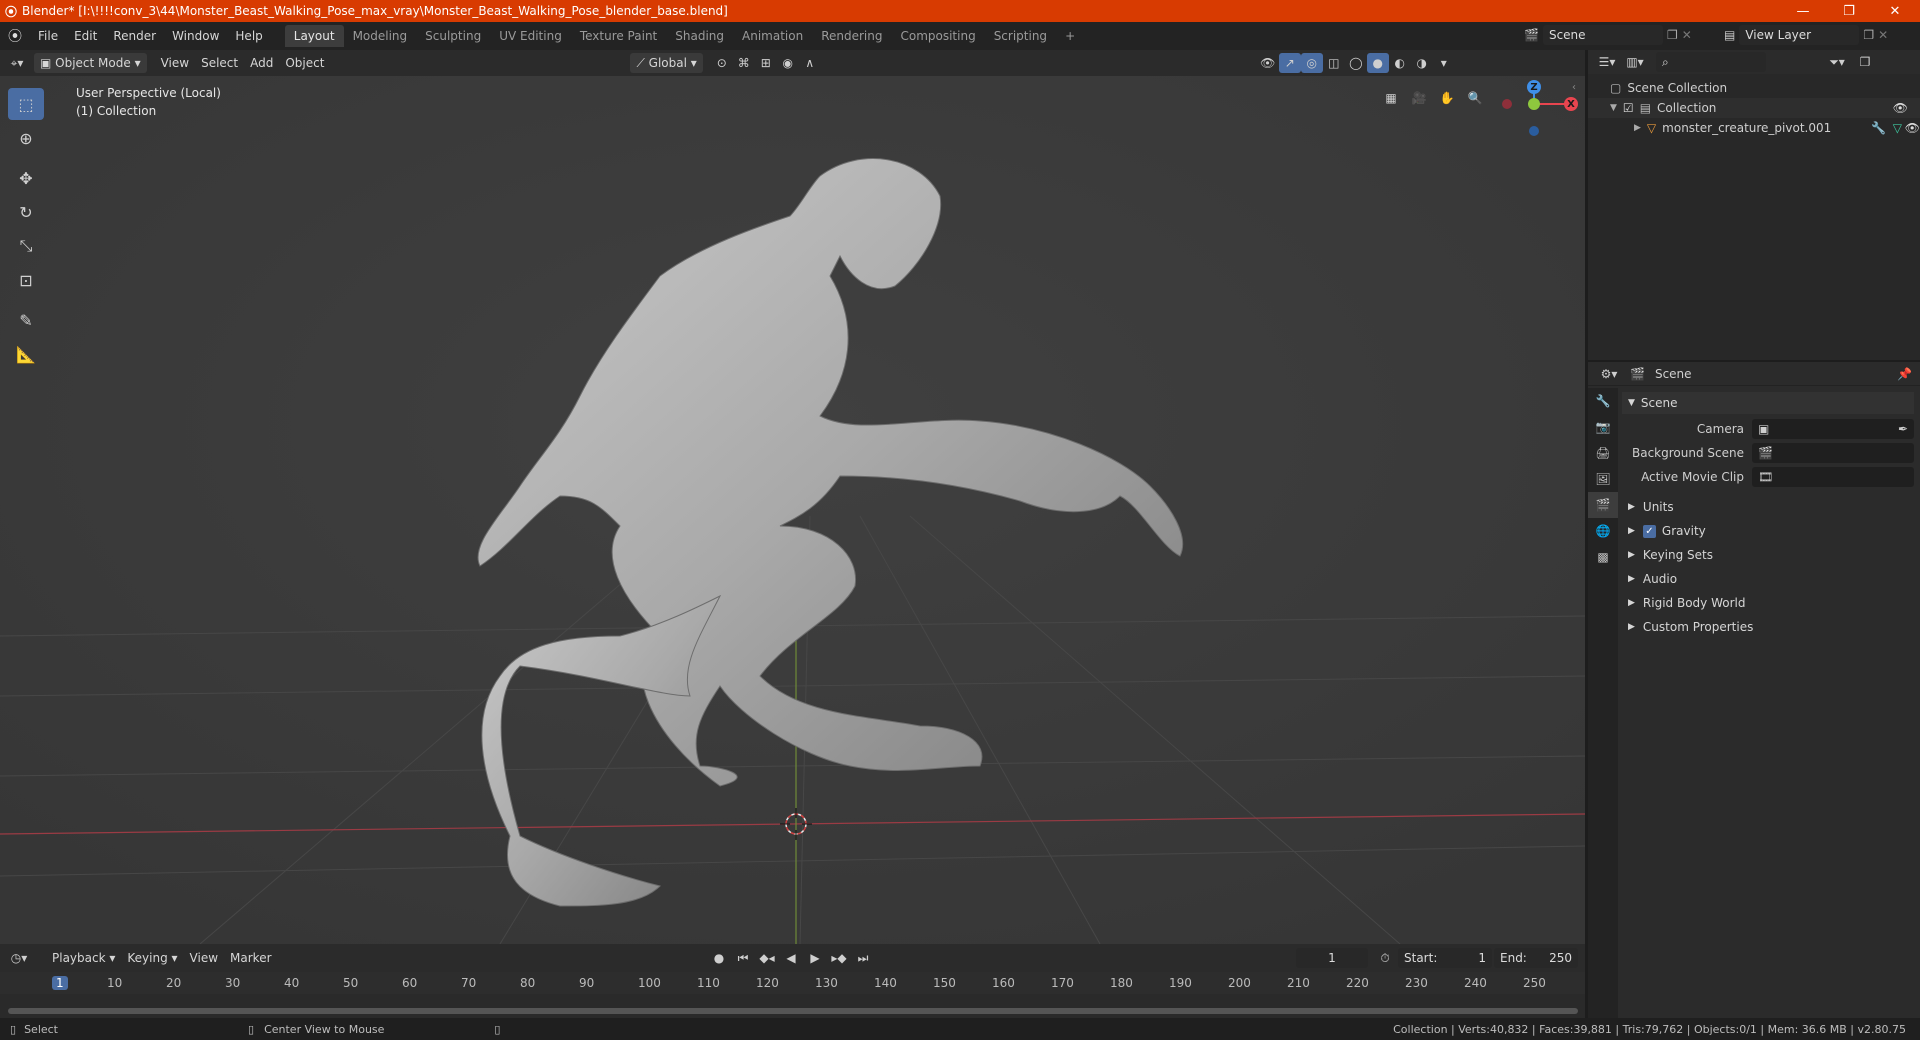 This screenshot has height=1040, width=1920. Describe the element at coordinates (380, 36) in the screenshot. I see `tab-modeling: Modeling` at that location.